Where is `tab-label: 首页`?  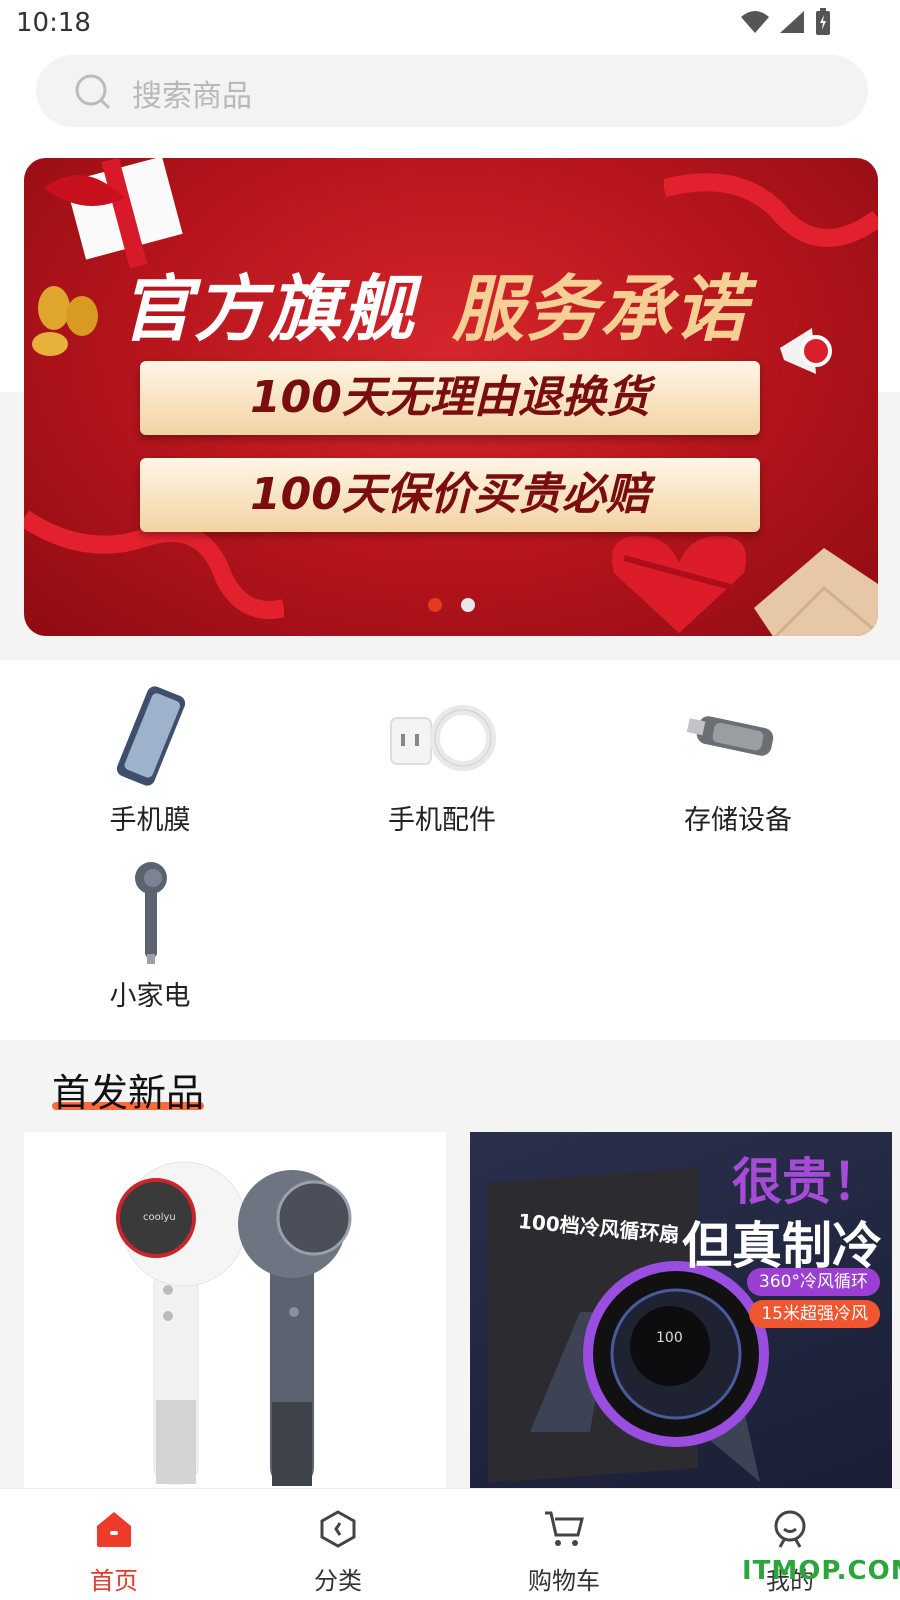
tab-label: 首页 is located at coordinates (114, 1581).